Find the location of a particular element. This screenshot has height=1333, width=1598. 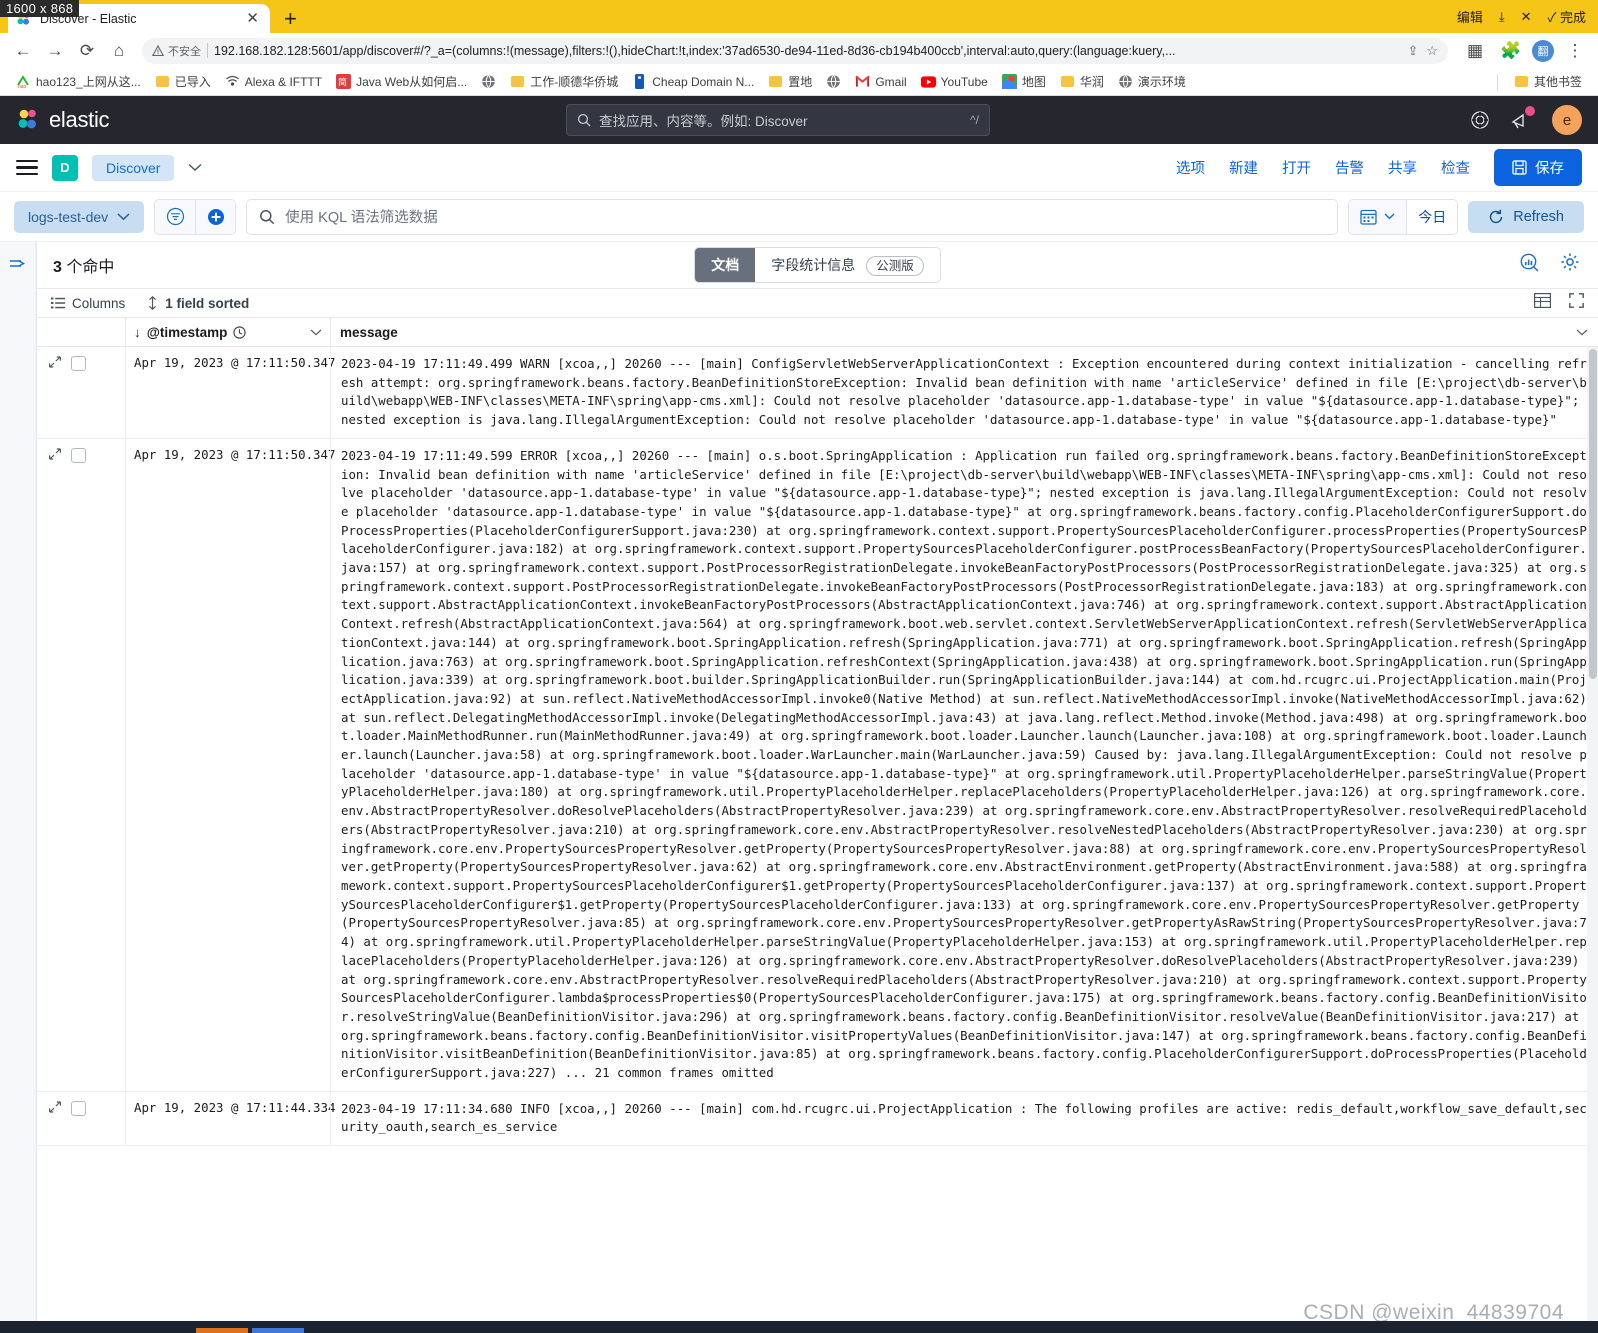

grid-scrollbar is located at coordinates (1592, 840).